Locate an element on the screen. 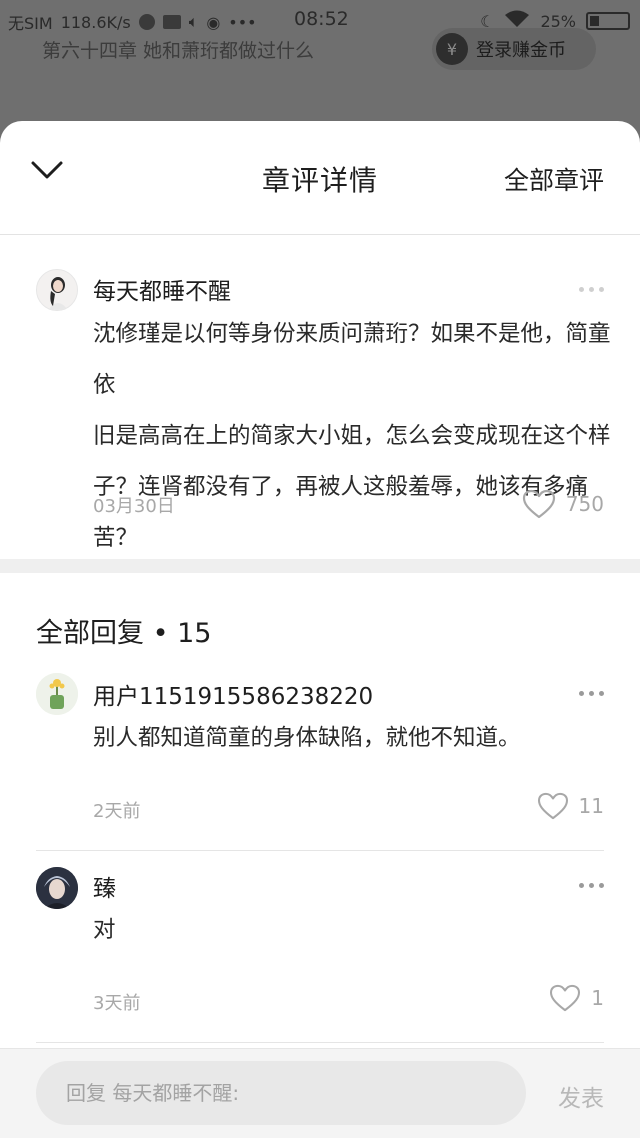 The image size is (640, 1138). sheet-header: 章评详情 全部章评 is located at coordinates (320, 178).